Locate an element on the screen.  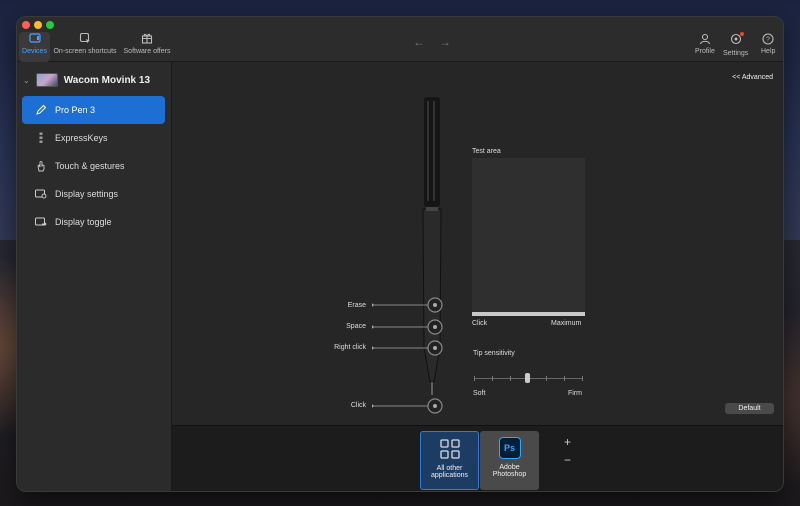
soft-label: Soft is located at coordinates (479, 393).